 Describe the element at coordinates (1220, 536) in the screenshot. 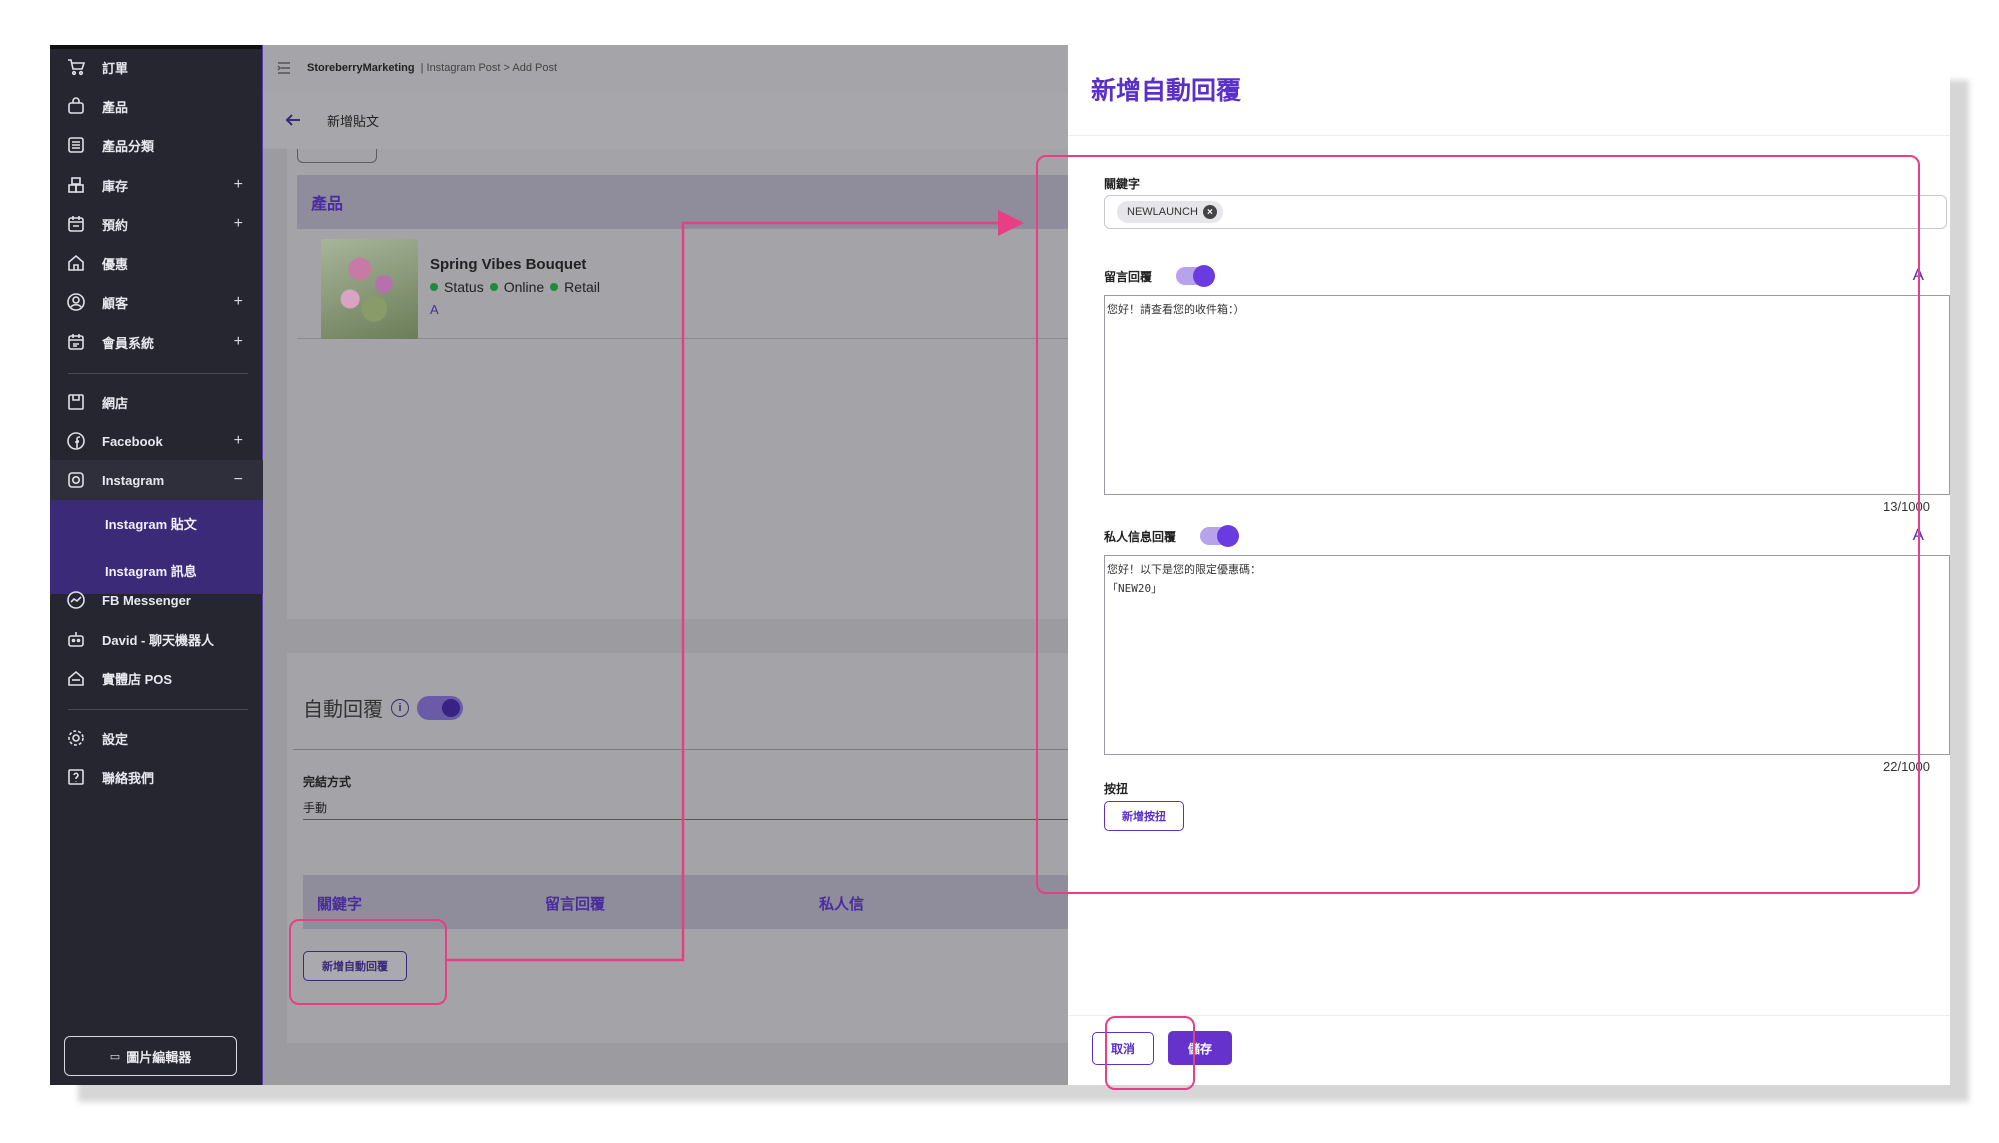

I see `dm-reply-toggle` at that location.